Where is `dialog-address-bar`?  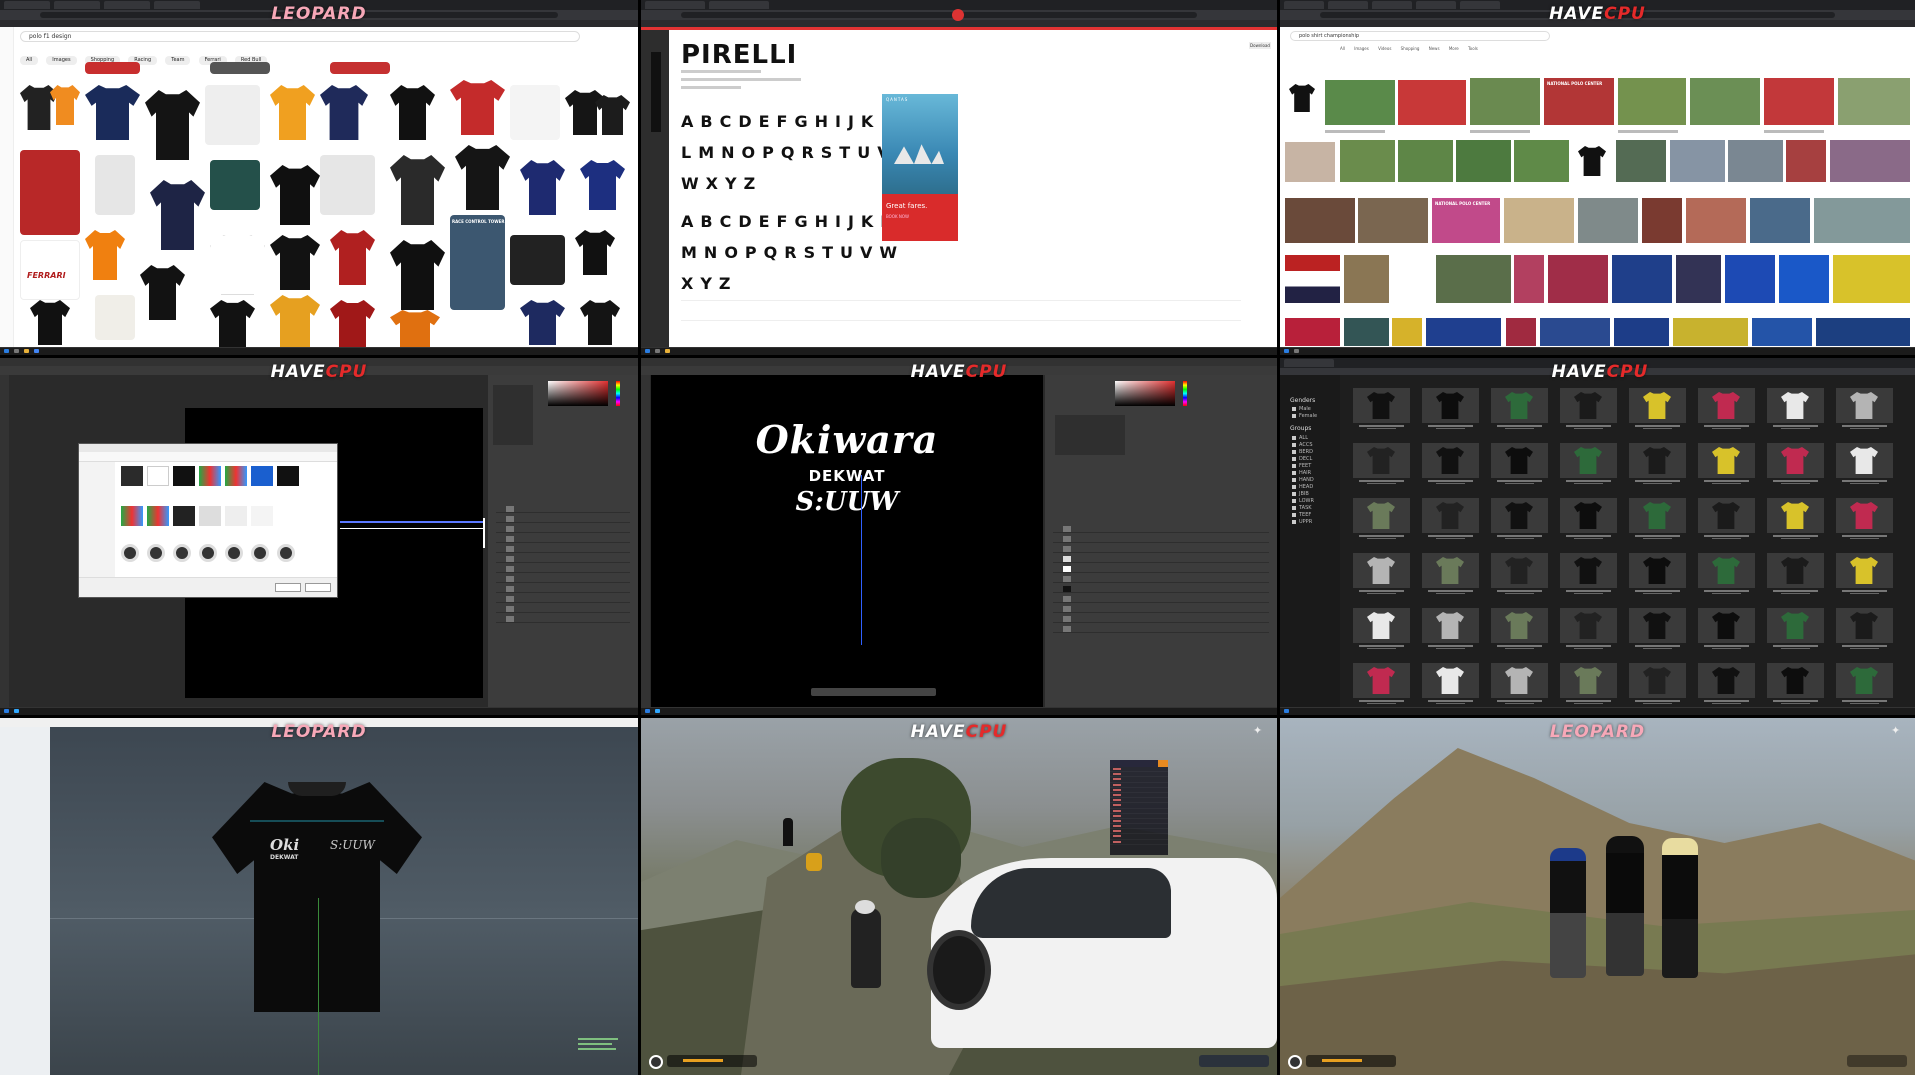 dialog-address-bar is located at coordinates (208, 457).